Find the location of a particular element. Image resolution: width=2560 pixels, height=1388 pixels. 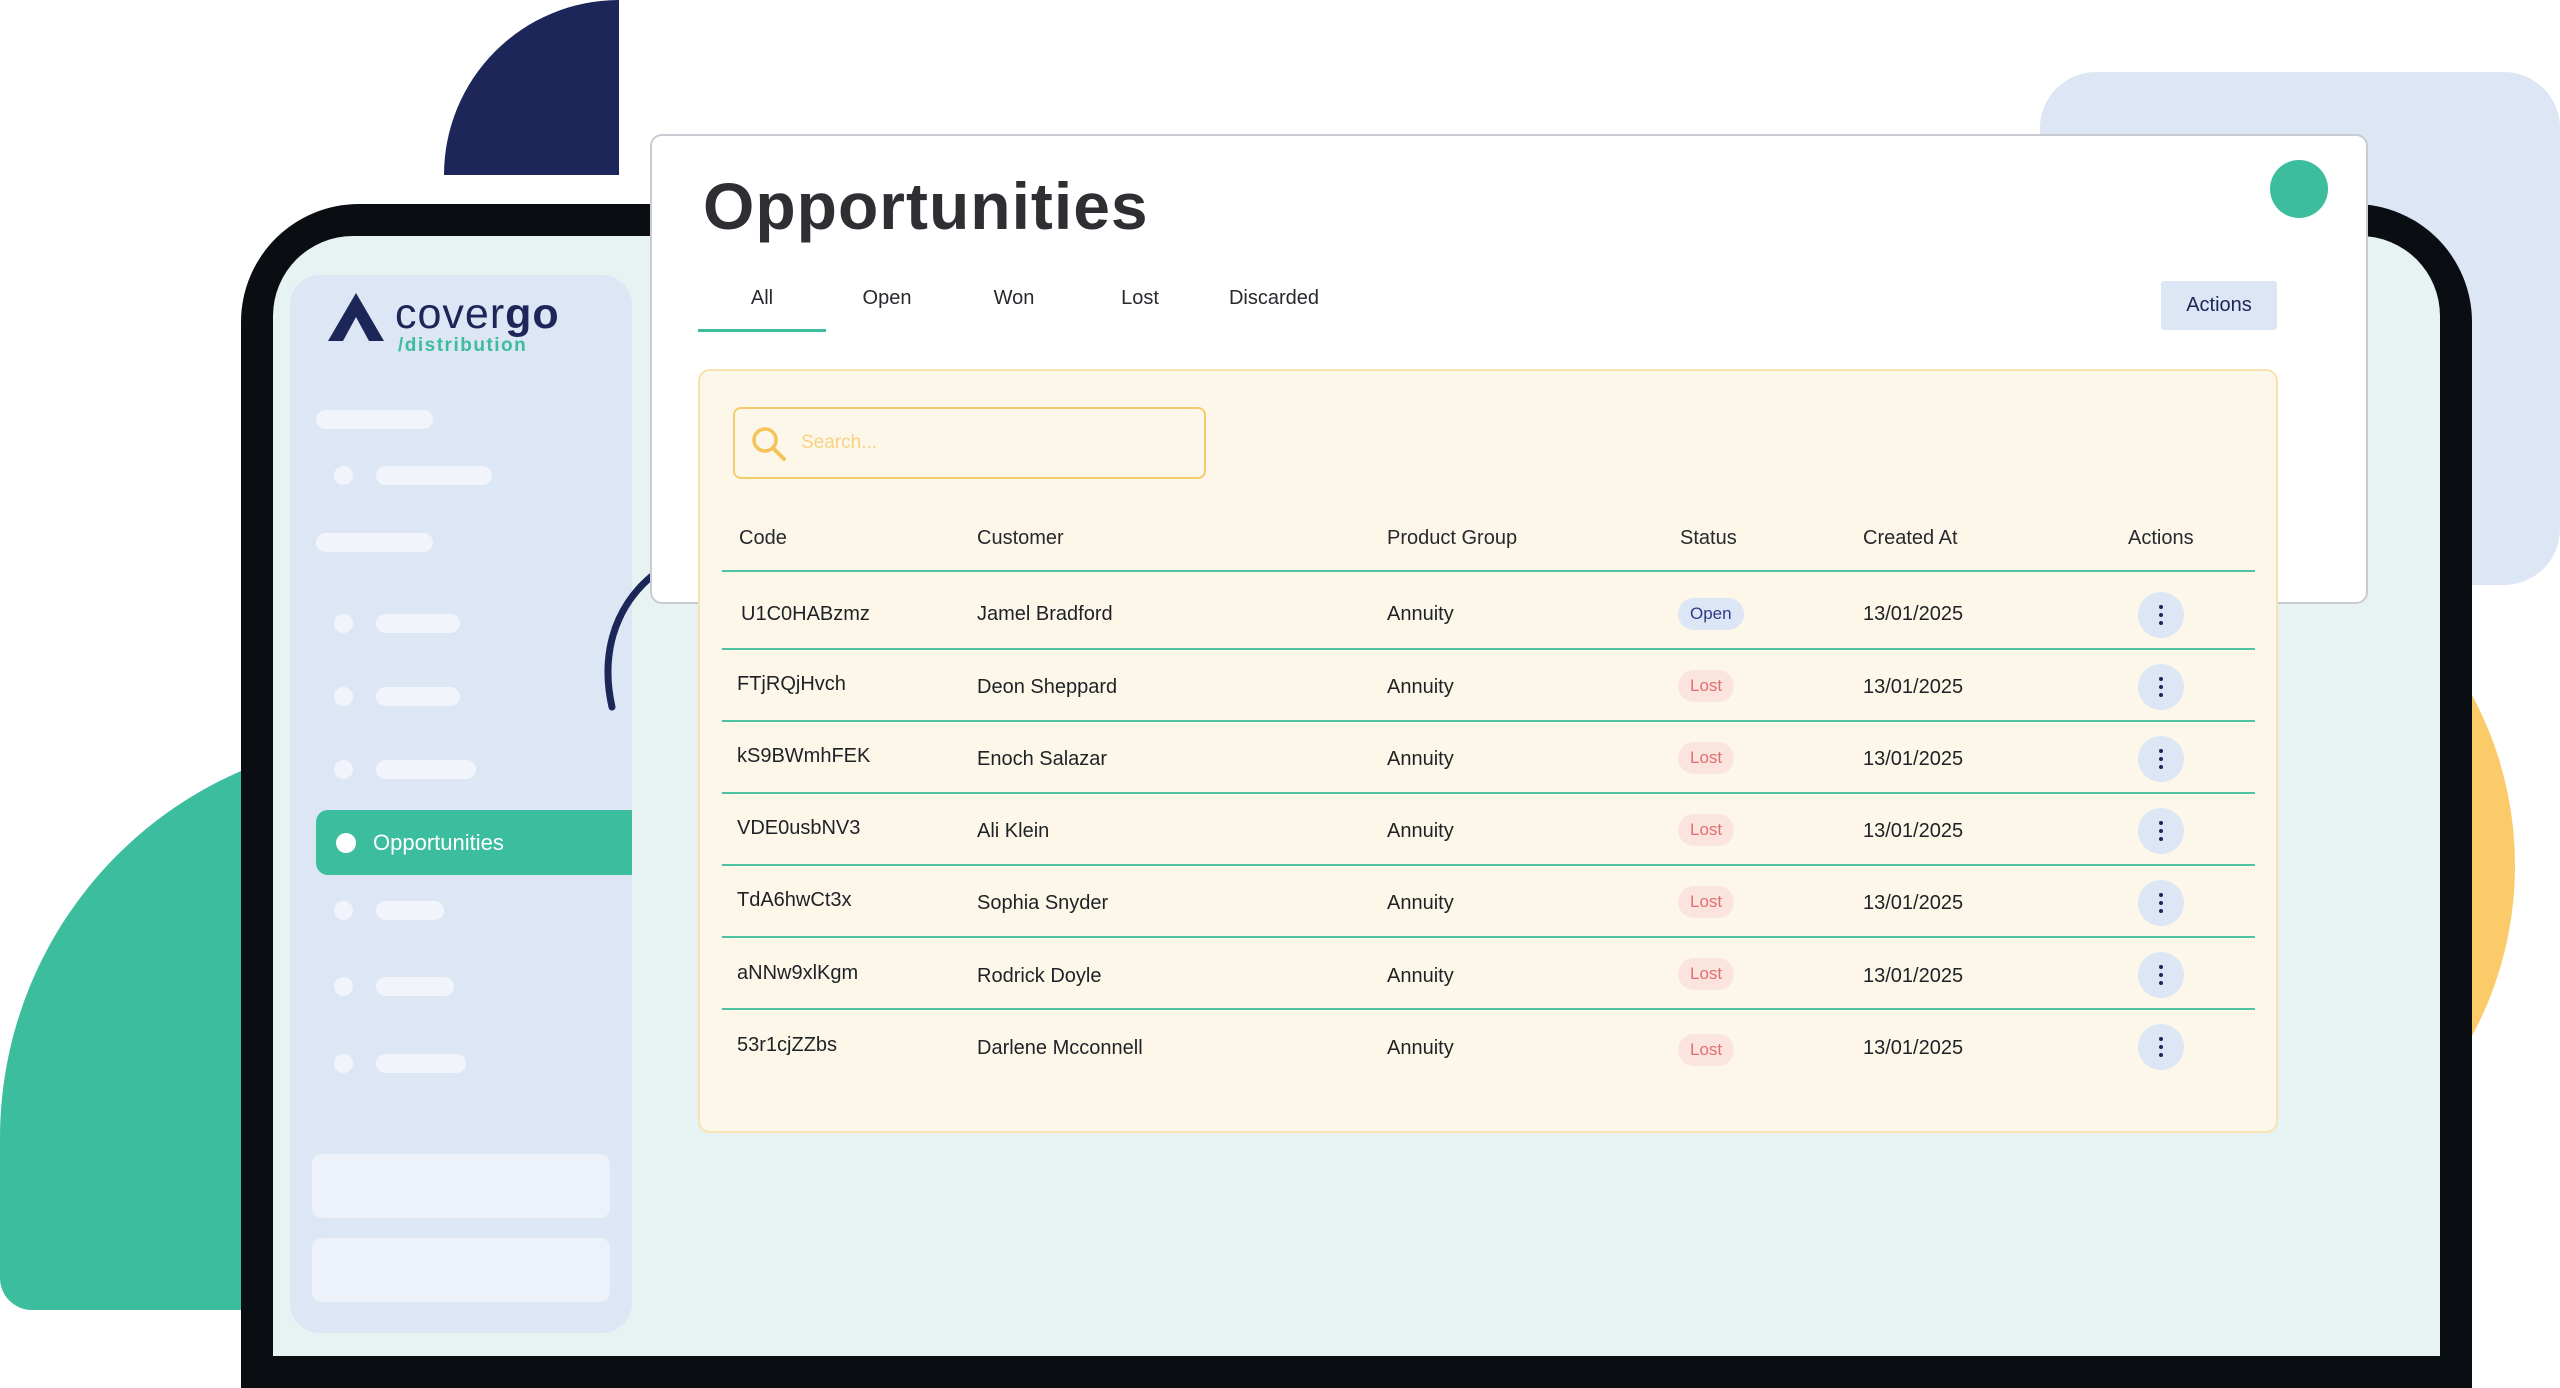

page-title: Opportunities is located at coordinates (926, 206).